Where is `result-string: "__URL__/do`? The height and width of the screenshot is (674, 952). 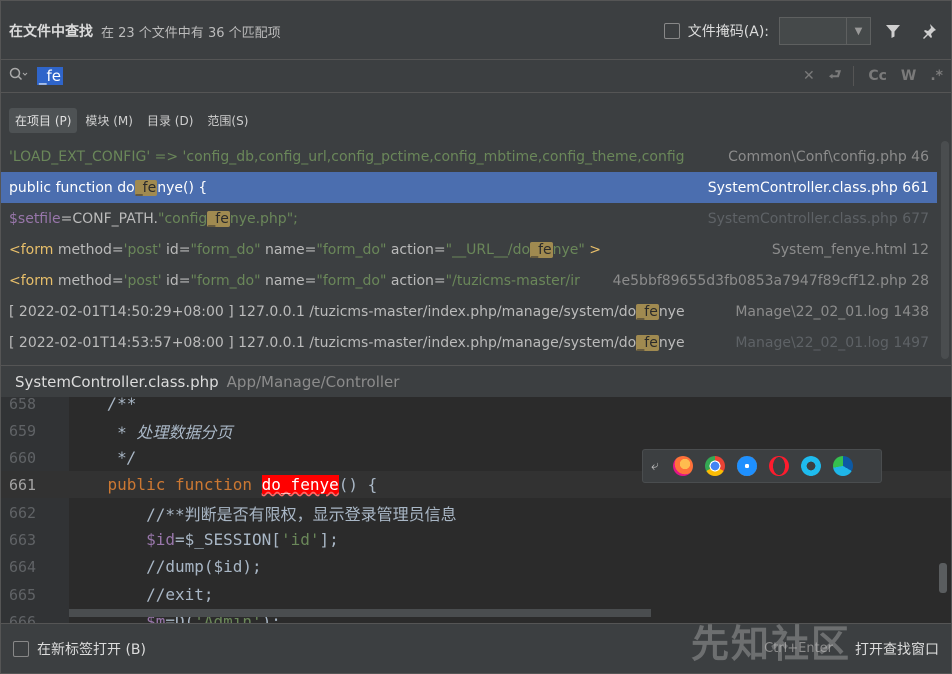 result-string: "__URL__/do is located at coordinates (488, 249).